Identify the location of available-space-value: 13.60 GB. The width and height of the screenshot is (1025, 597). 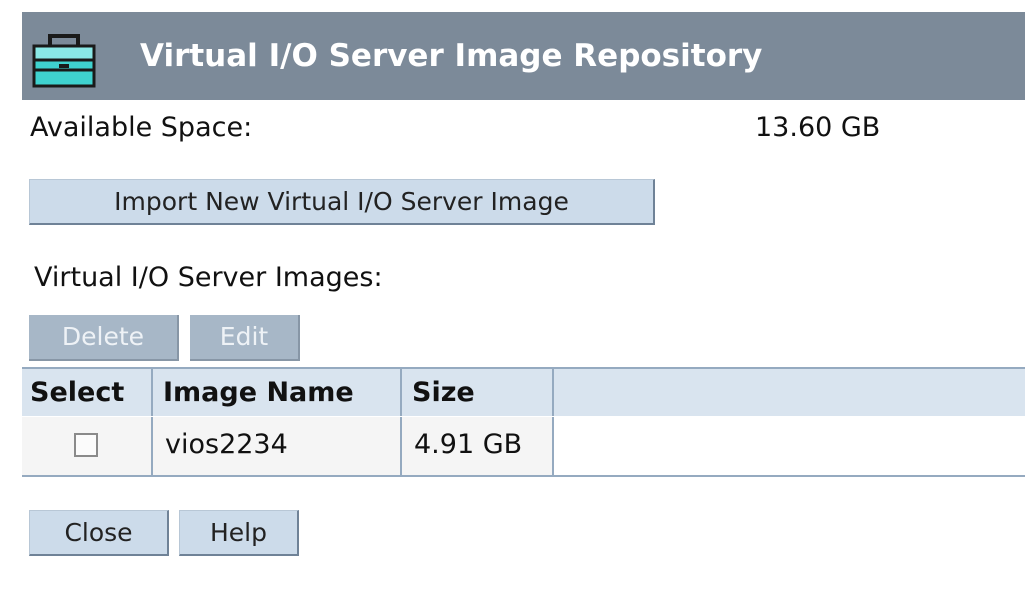
(818, 127).